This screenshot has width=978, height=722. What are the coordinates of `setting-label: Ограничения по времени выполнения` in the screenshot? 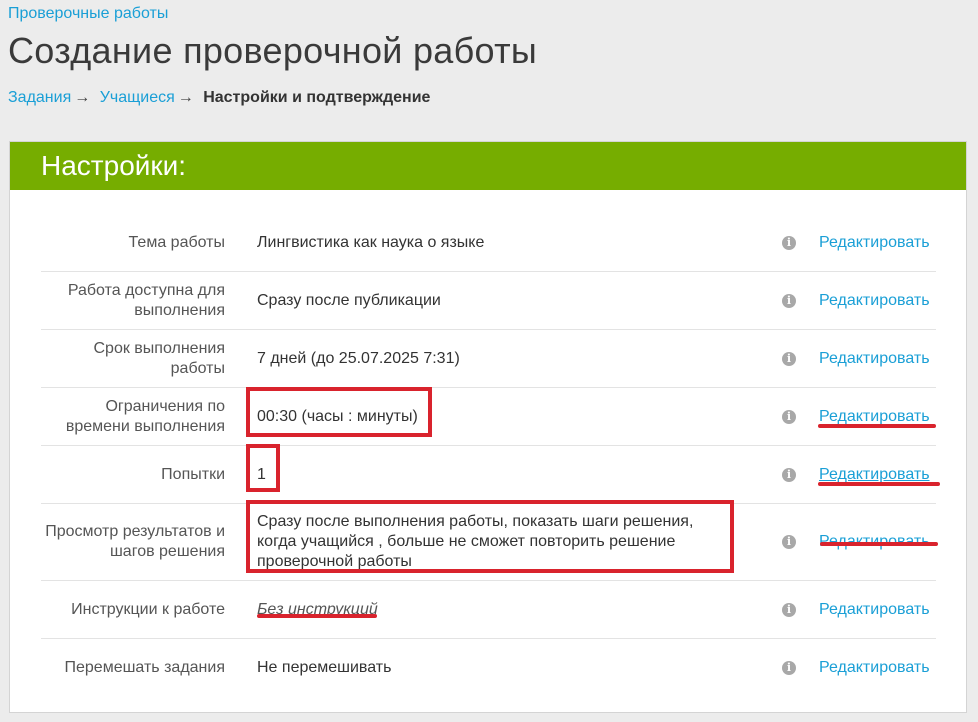 It's located at (145, 416).